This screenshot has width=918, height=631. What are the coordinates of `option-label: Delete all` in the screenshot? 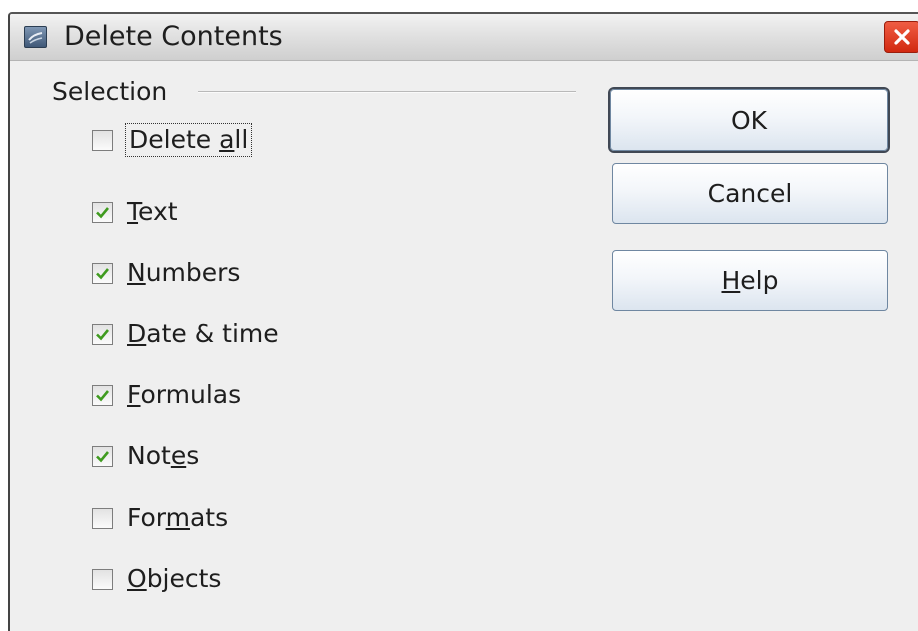 It's located at (188, 140).